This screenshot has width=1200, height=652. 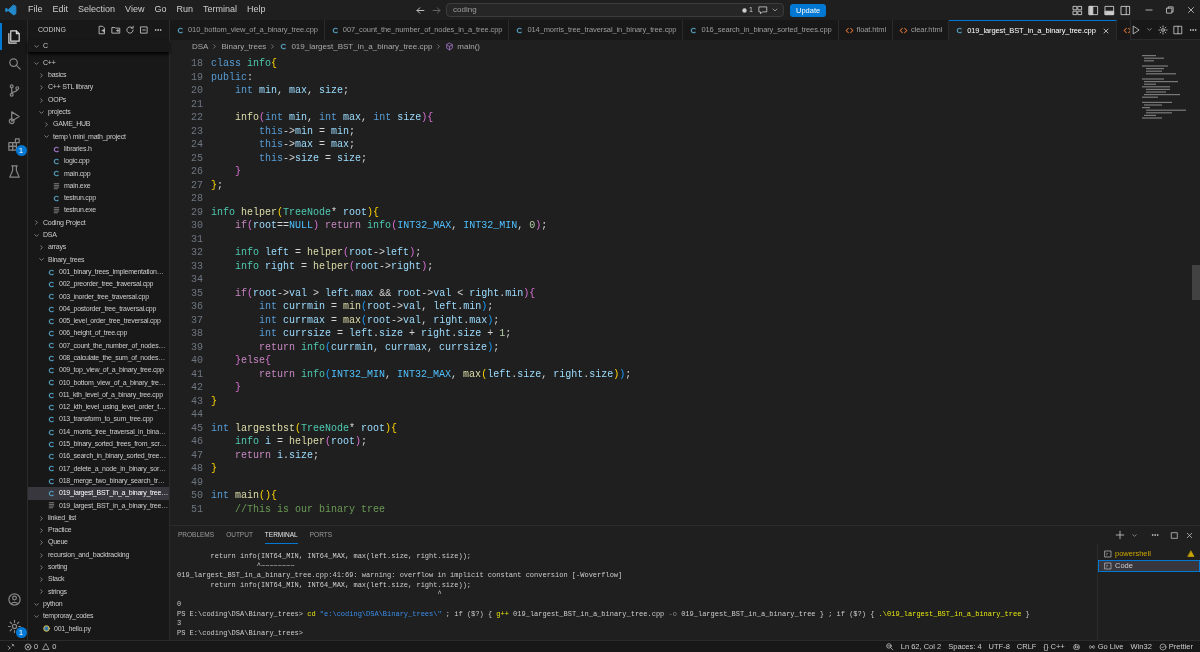 I want to click on code-line: return i.size;, so click(x=277, y=455).